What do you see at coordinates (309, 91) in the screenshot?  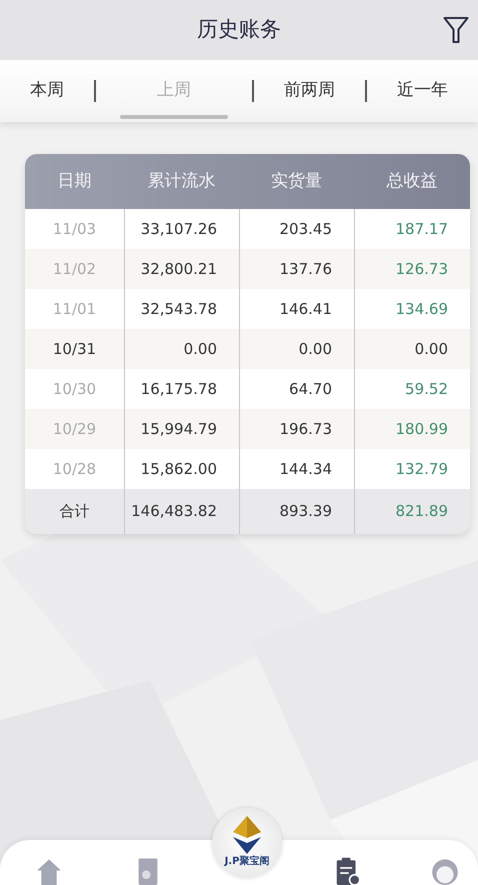 I see `tab: 前两周` at bounding box center [309, 91].